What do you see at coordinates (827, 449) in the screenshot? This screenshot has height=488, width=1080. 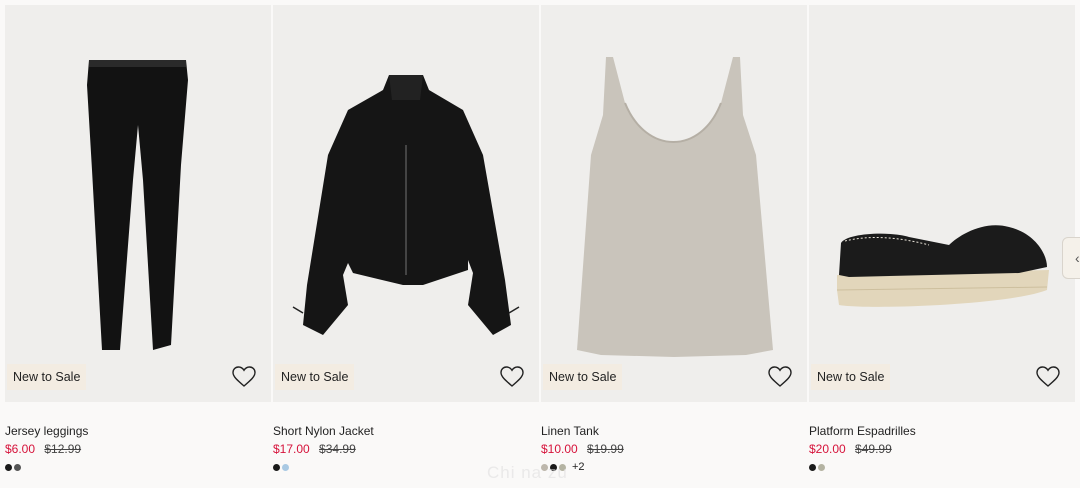 I see `sale-price: $20.00` at bounding box center [827, 449].